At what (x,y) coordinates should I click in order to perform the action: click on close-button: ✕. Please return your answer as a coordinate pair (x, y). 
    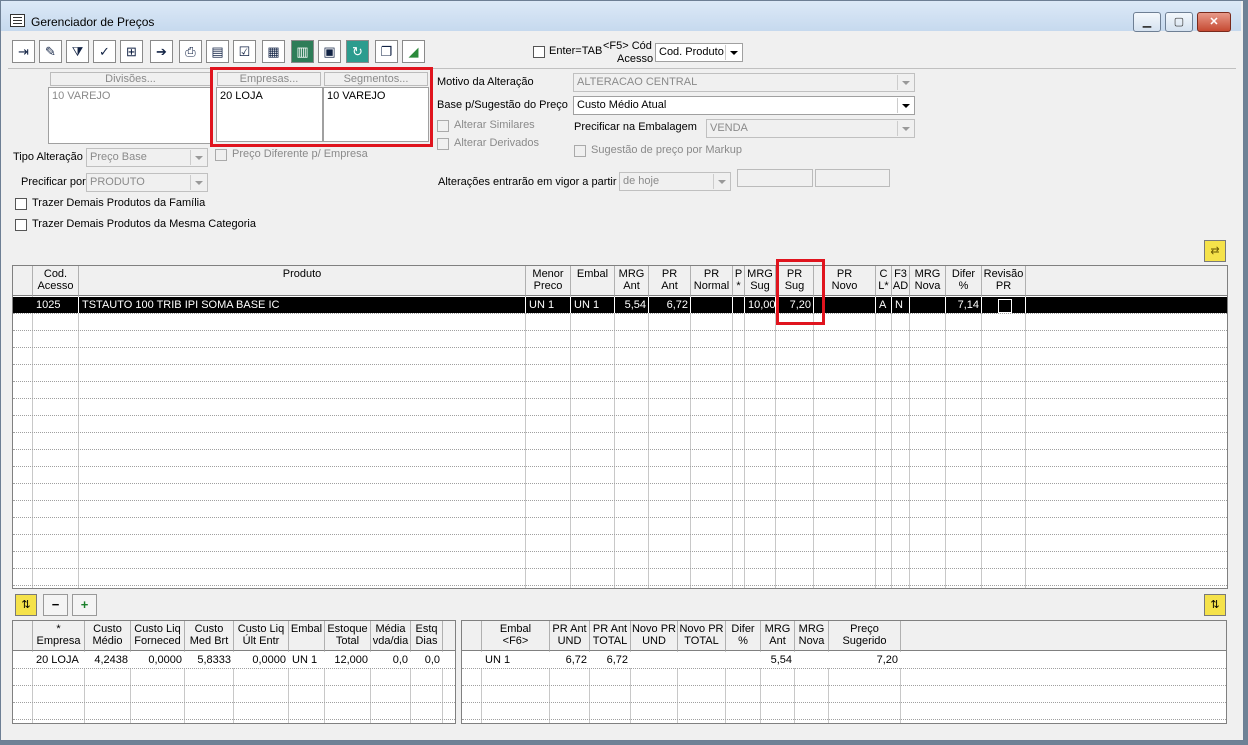
    Looking at the image, I should click on (1214, 22).